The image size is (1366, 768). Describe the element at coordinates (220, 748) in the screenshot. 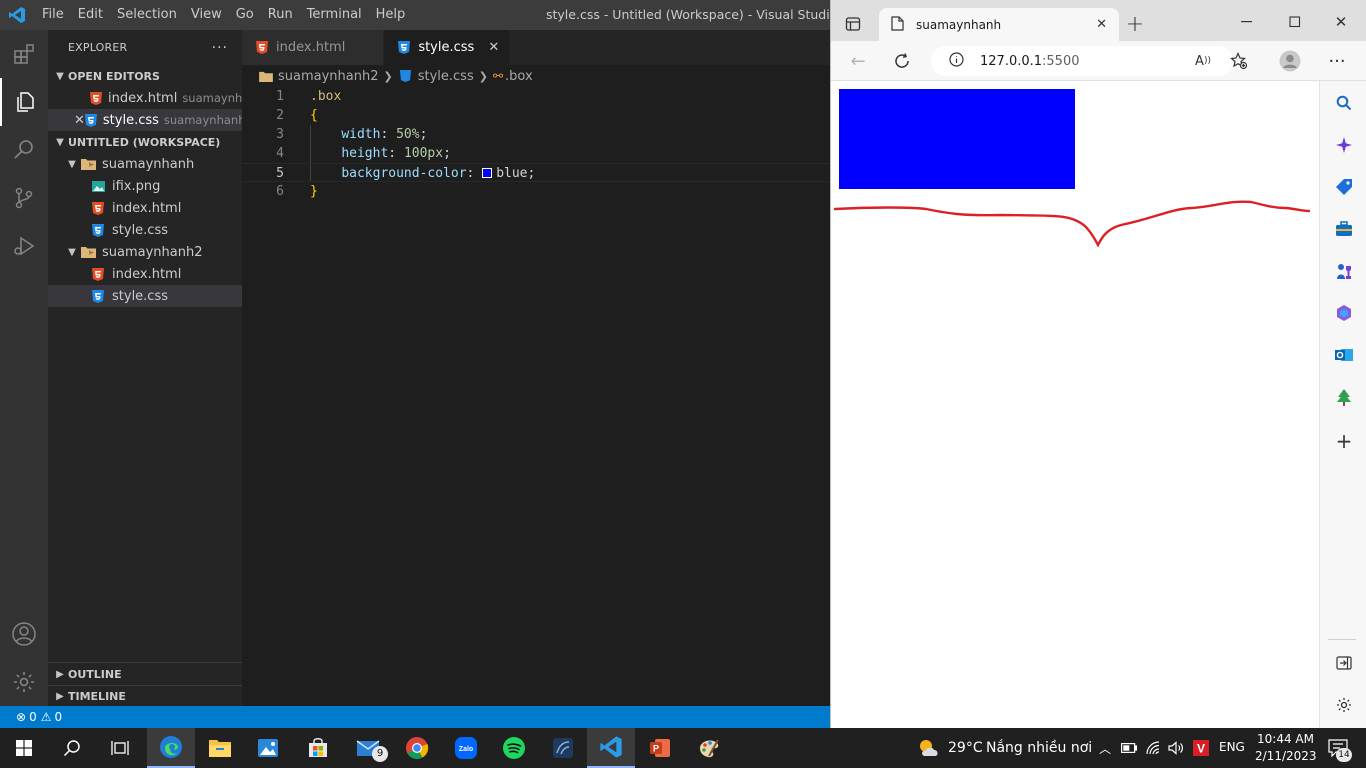

I see `file-explorer-icon` at that location.